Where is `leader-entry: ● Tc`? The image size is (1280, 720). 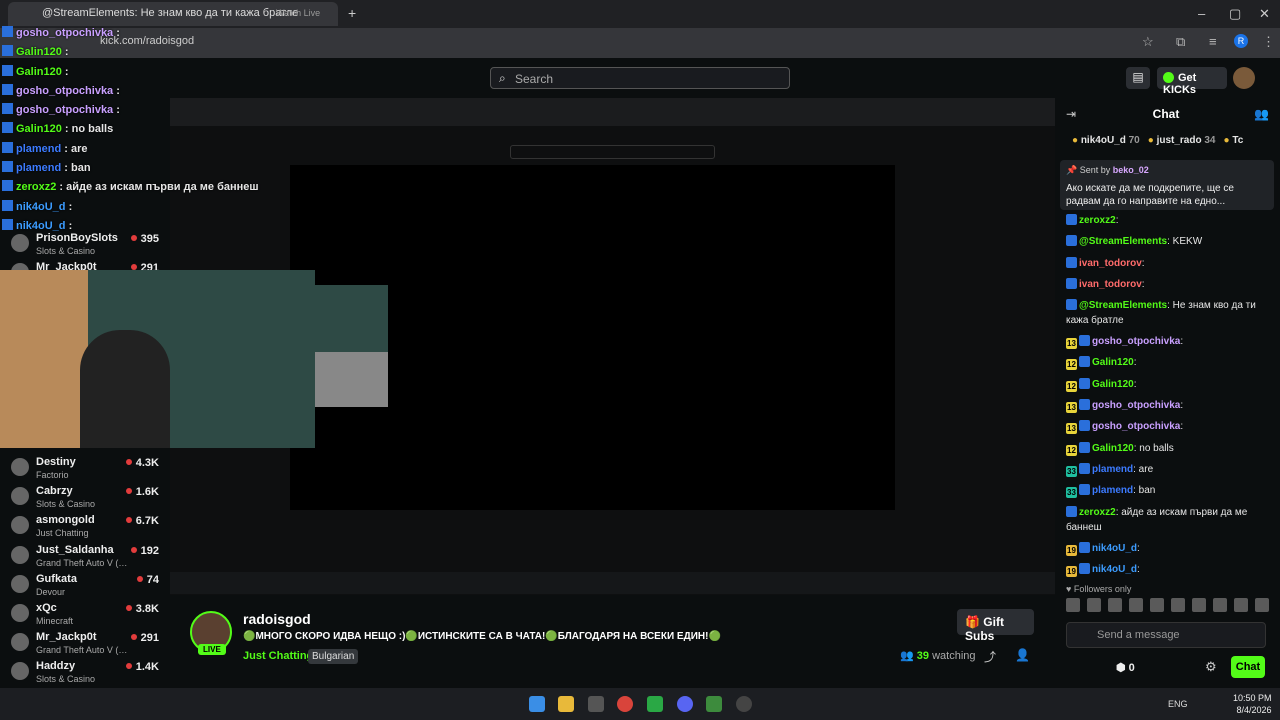
leader-entry: ● Tc is located at coordinates (1234, 140).